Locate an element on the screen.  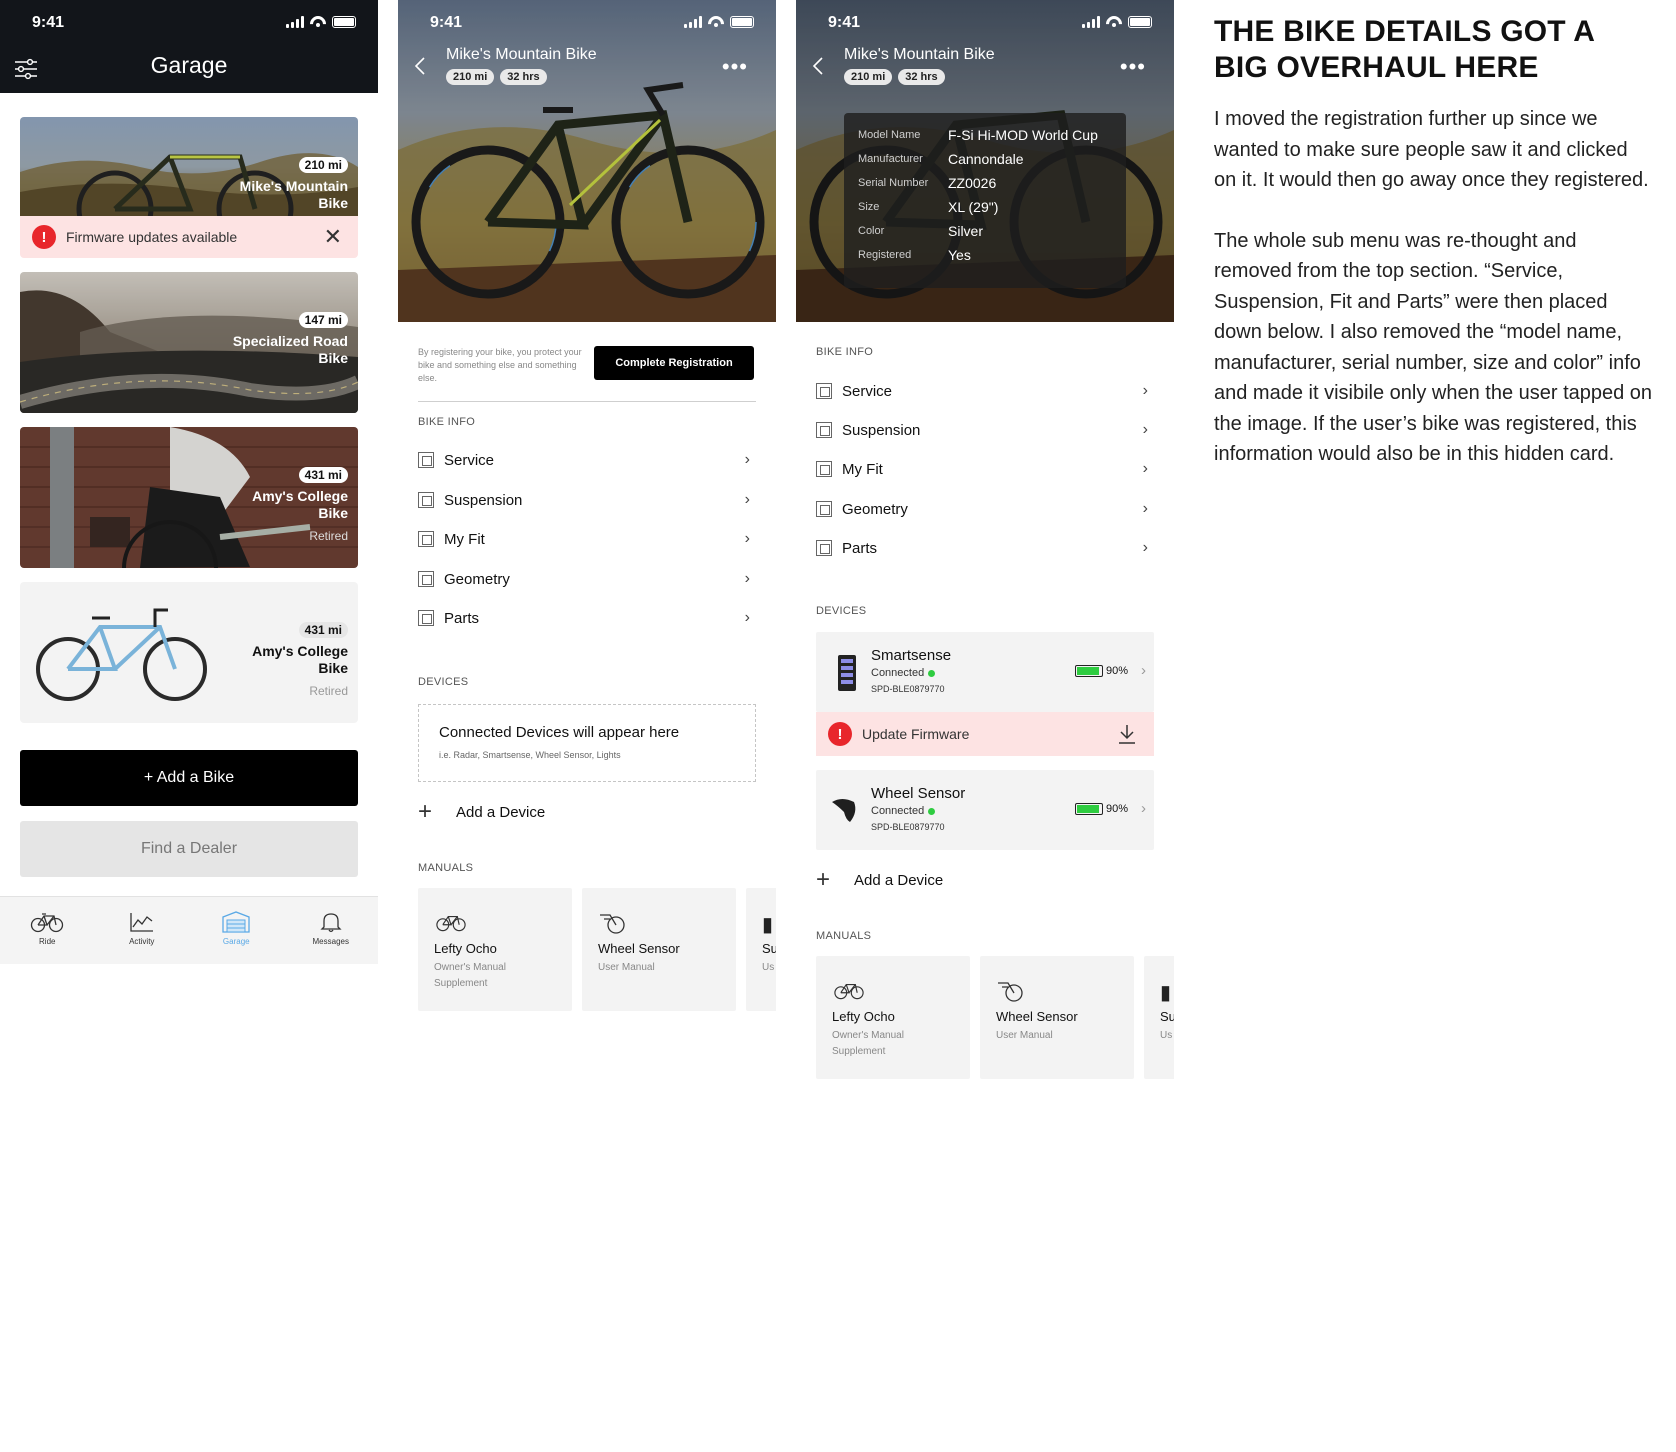
info-row-manufacturer: Manufacturer Cannondale is located at coordinates (941, 159).